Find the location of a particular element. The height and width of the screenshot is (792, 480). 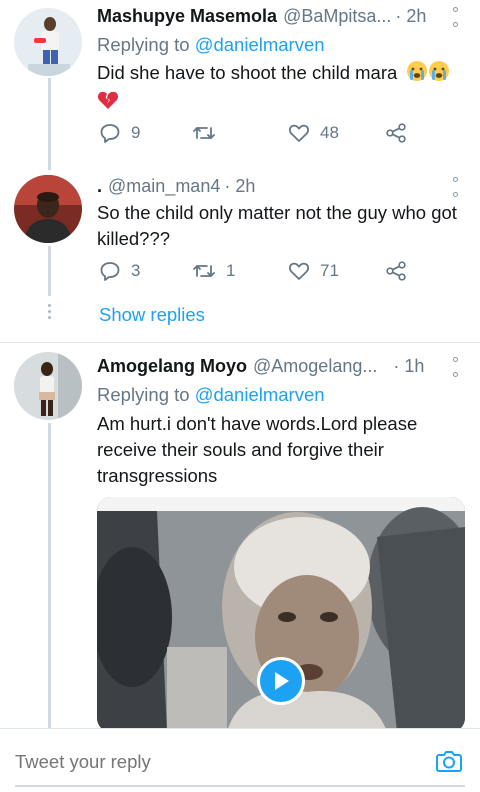

reply-input is located at coordinates (221, 762).